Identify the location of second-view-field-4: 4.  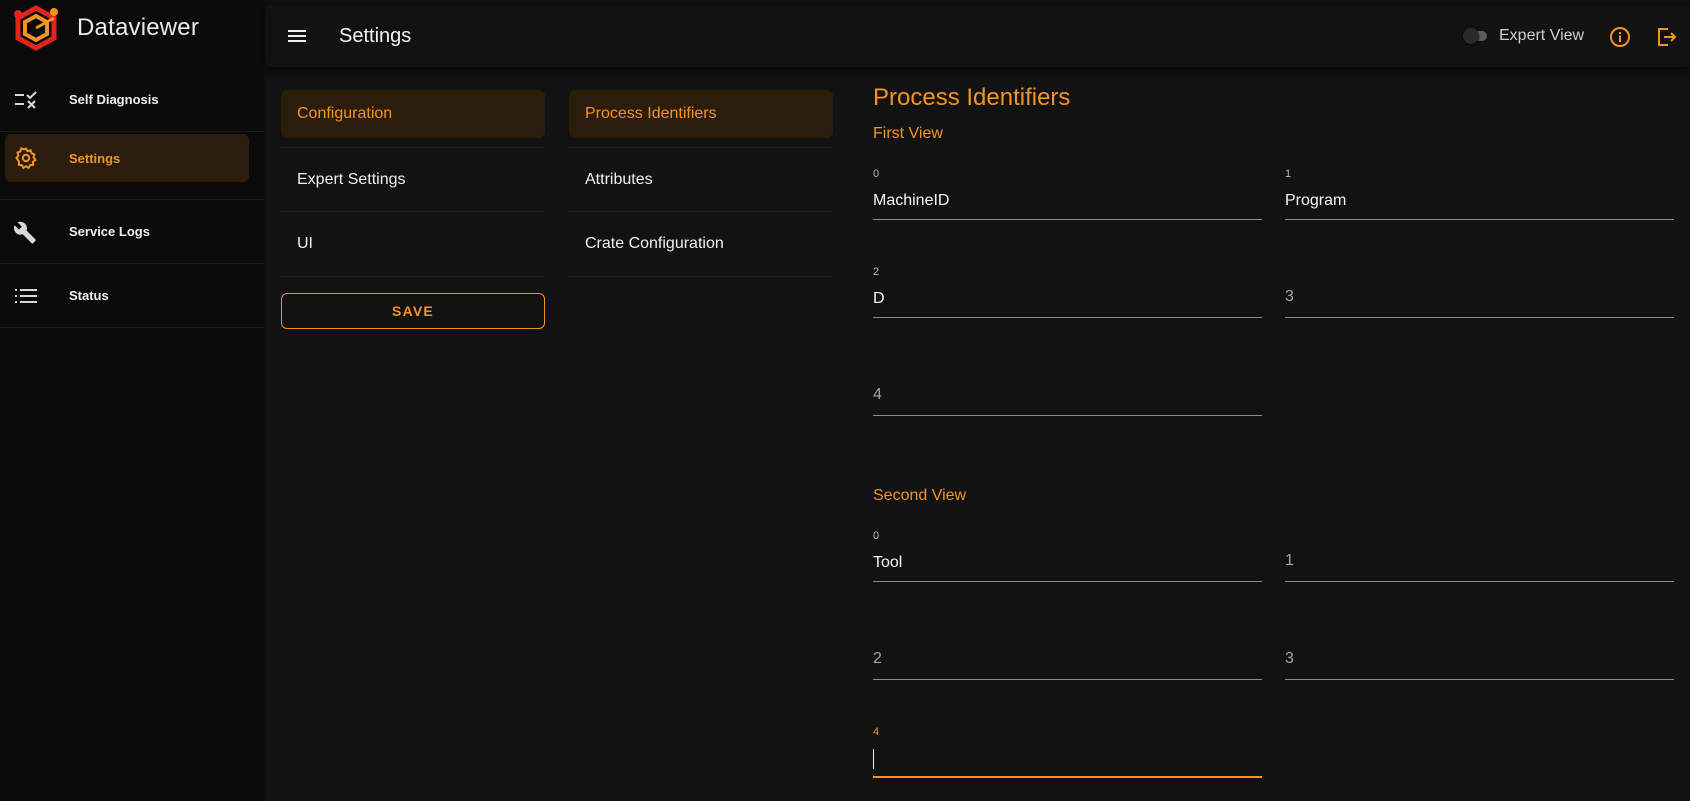
(1067, 750).